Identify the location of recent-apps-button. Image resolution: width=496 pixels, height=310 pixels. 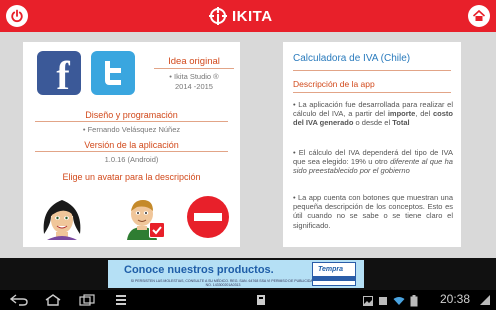
(87, 300).